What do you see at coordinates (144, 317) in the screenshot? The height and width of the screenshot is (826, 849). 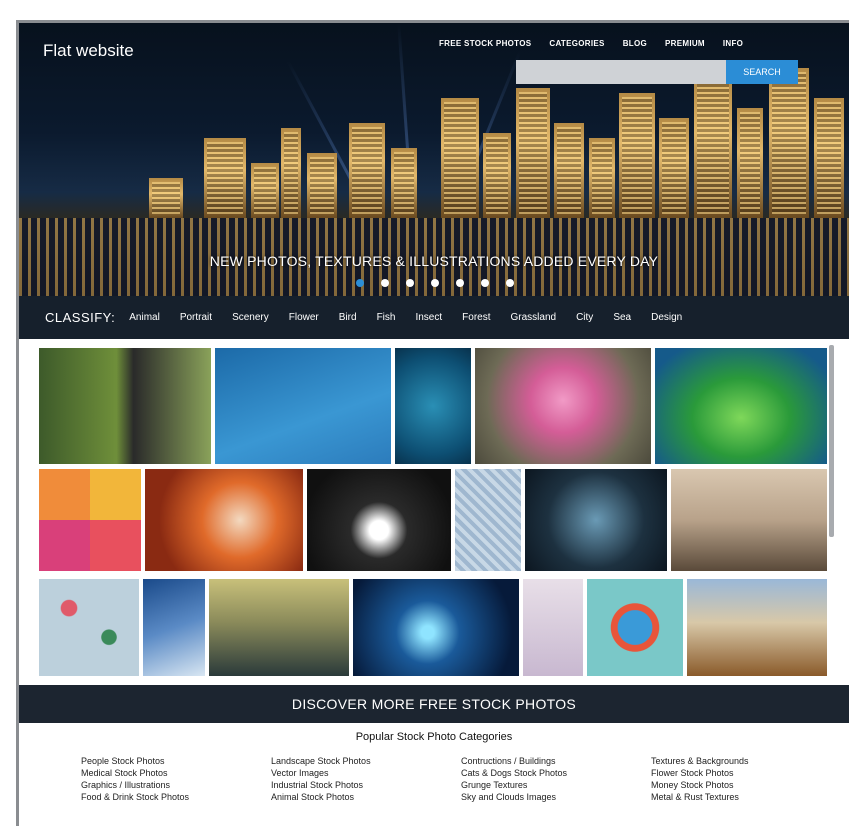 I see `category-animal: Animal` at bounding box center [144, 317].